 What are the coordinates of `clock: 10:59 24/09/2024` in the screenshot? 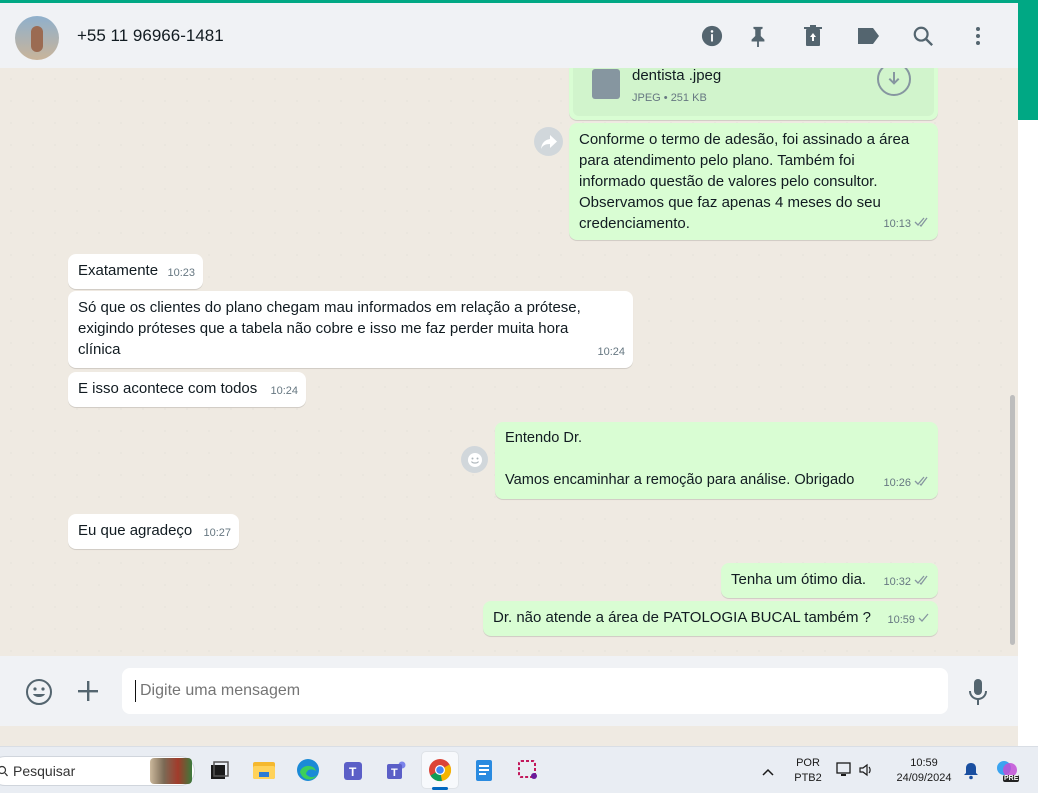 It's located at (924, 770).